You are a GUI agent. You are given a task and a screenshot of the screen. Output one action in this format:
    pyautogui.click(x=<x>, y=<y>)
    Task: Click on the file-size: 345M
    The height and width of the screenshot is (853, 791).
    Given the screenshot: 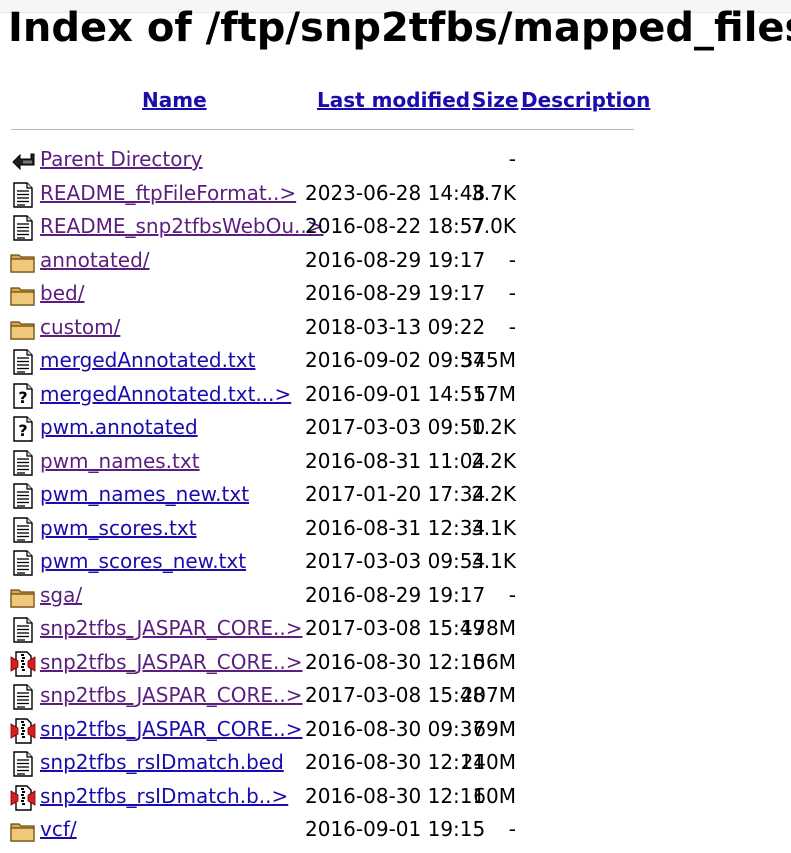 What is the action you would take?
    pyautogui.click(x=488, y=360)
    